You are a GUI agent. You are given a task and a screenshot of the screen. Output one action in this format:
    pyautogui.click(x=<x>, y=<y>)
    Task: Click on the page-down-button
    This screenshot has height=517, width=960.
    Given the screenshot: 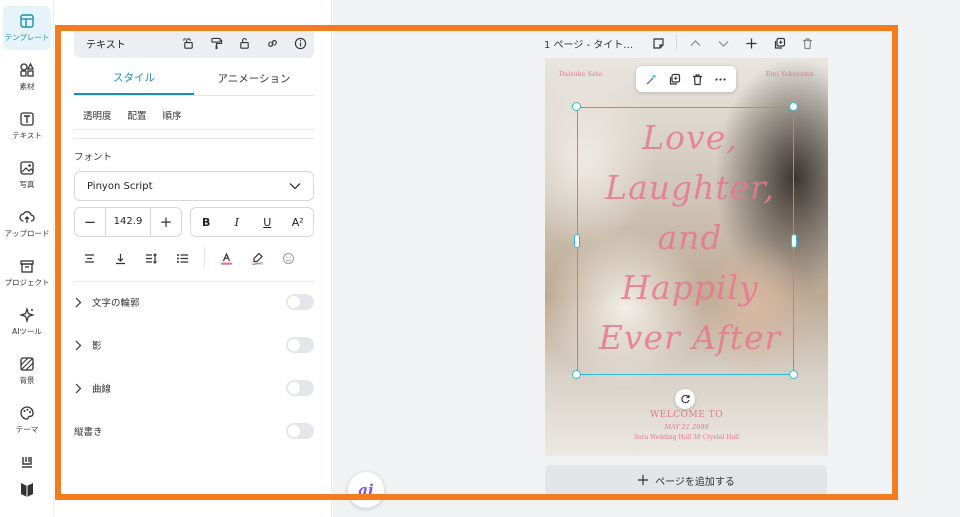 What is the action you would take?
    pyautogui.click(x=723, y=43)
    